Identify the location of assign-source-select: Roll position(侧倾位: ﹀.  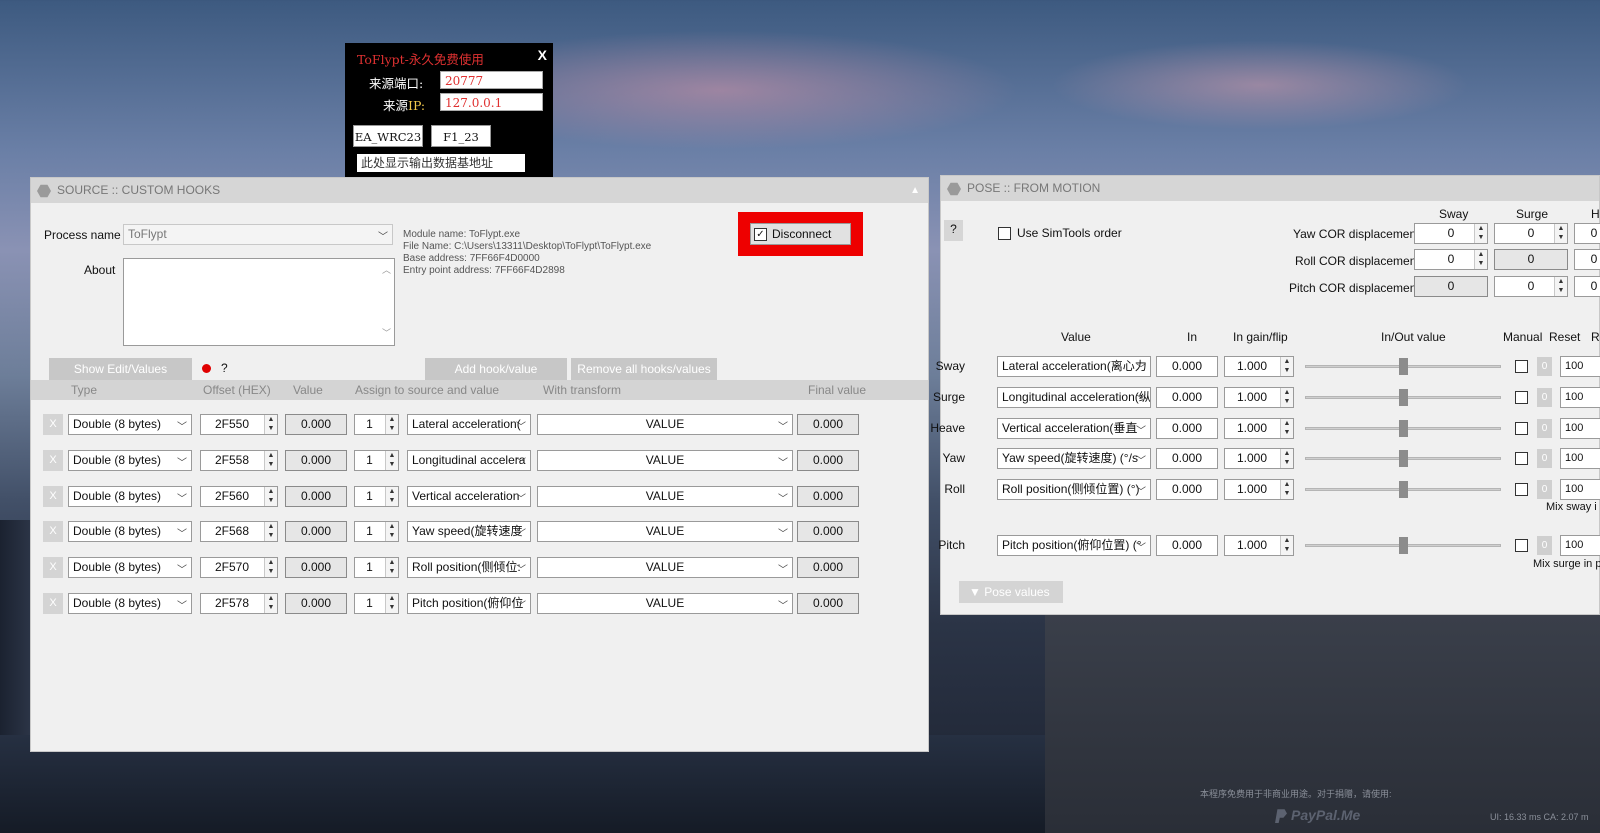
(469, 568).